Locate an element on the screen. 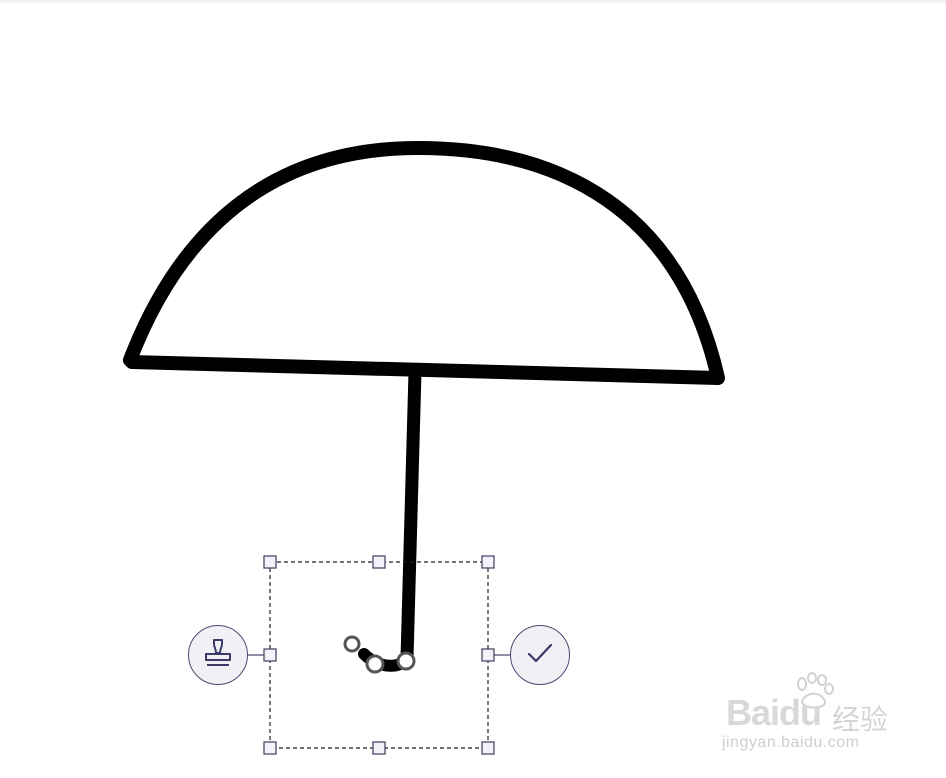 This screenshot has height=778, width=946. checkmark-icon is located at coordinates (540, 655).